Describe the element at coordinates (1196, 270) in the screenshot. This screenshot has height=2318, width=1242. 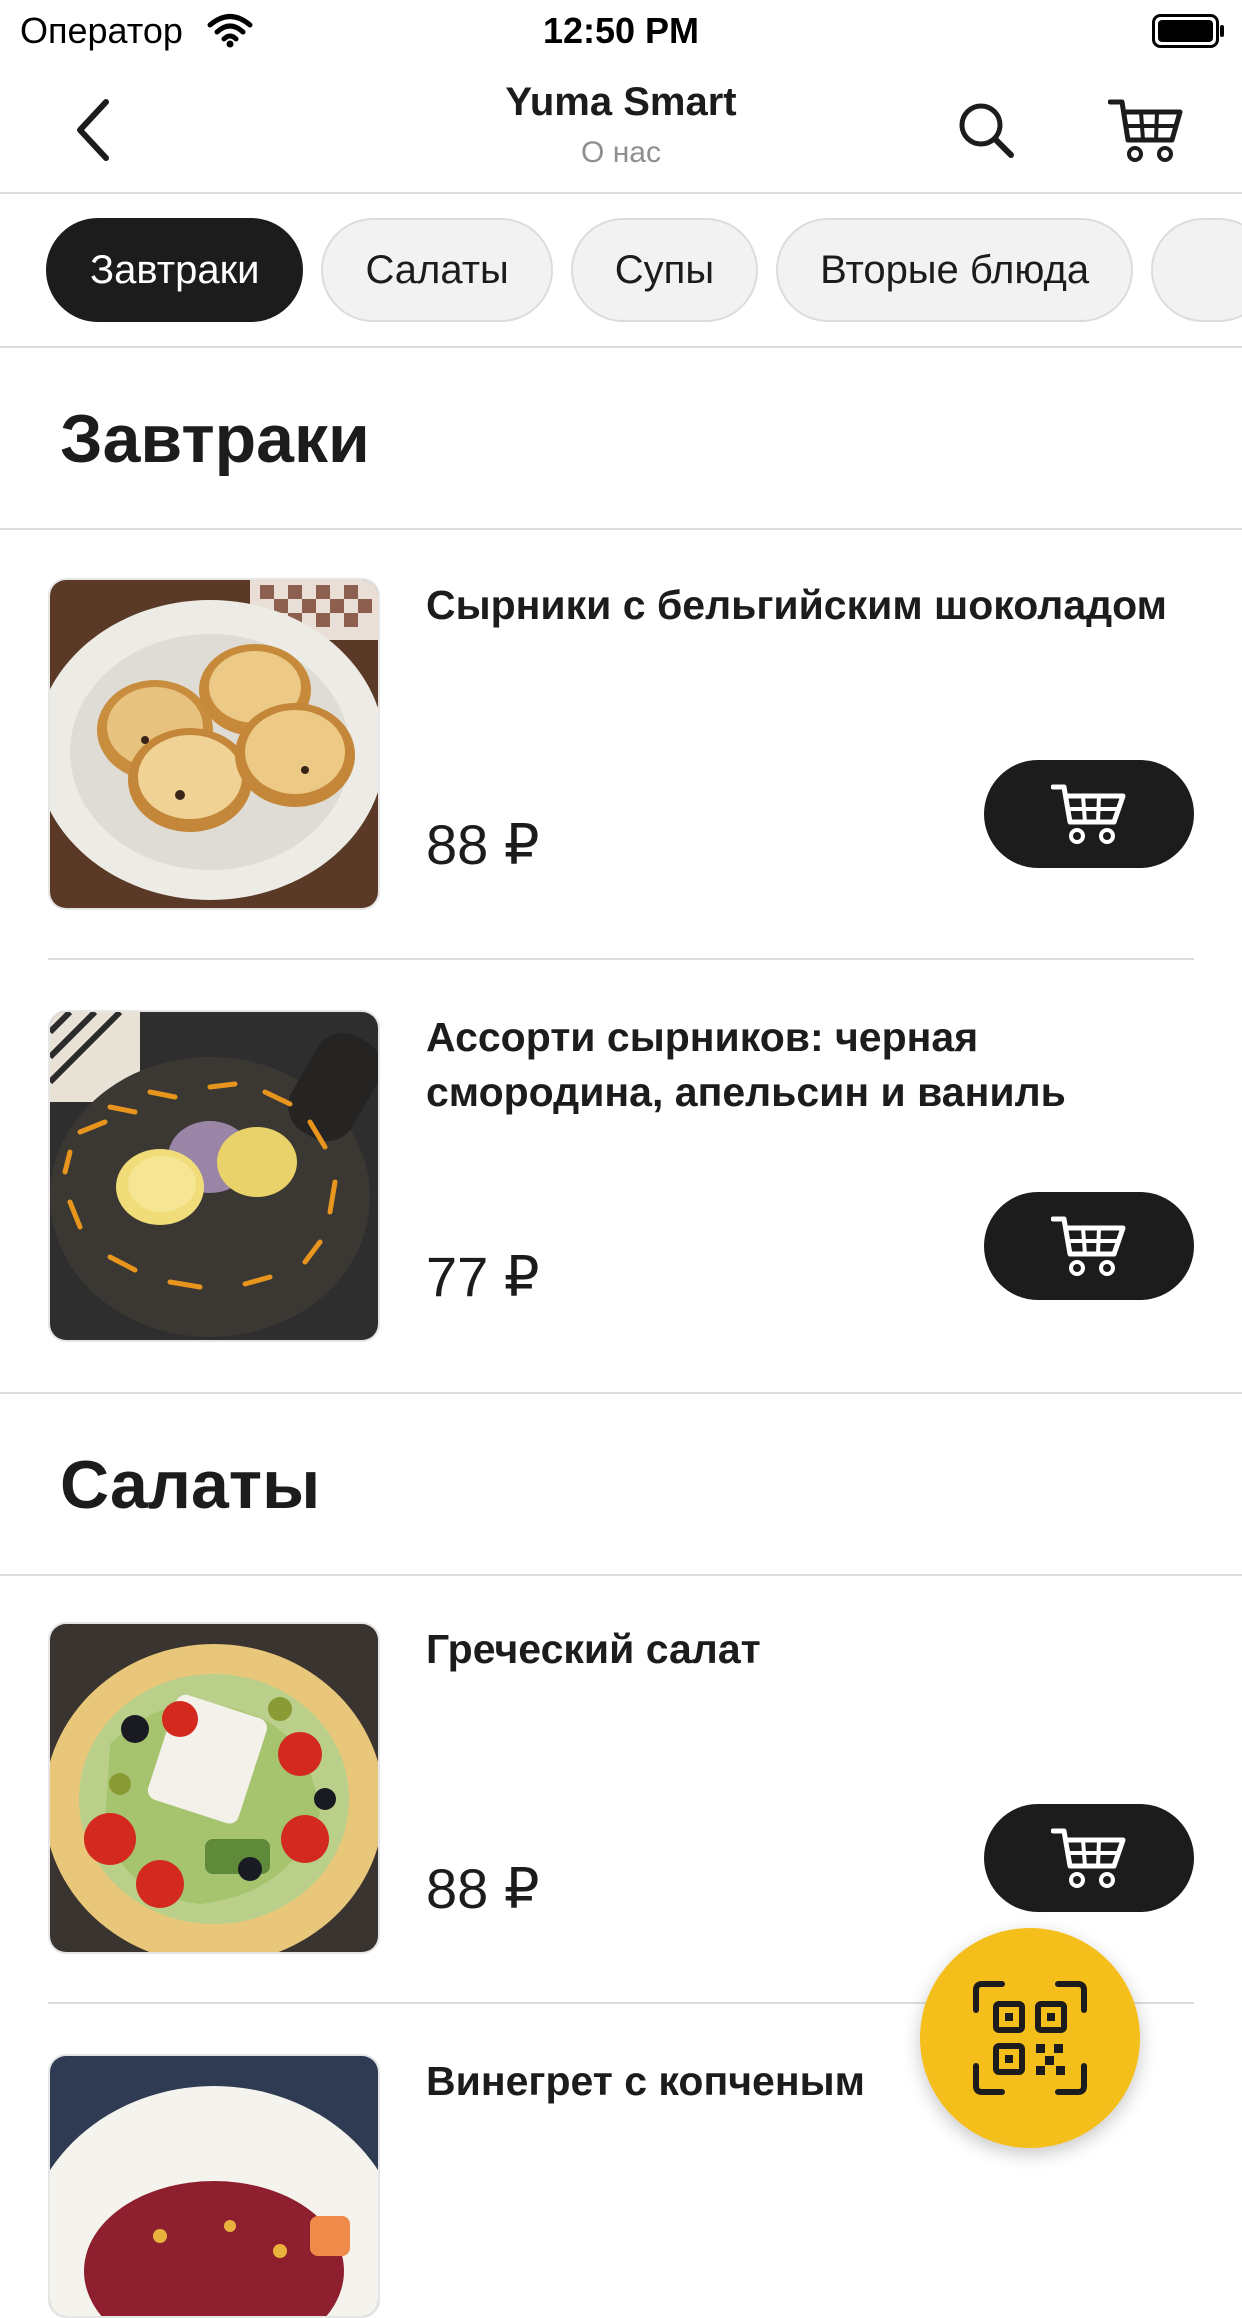
I see `tab-next-category` at that location.